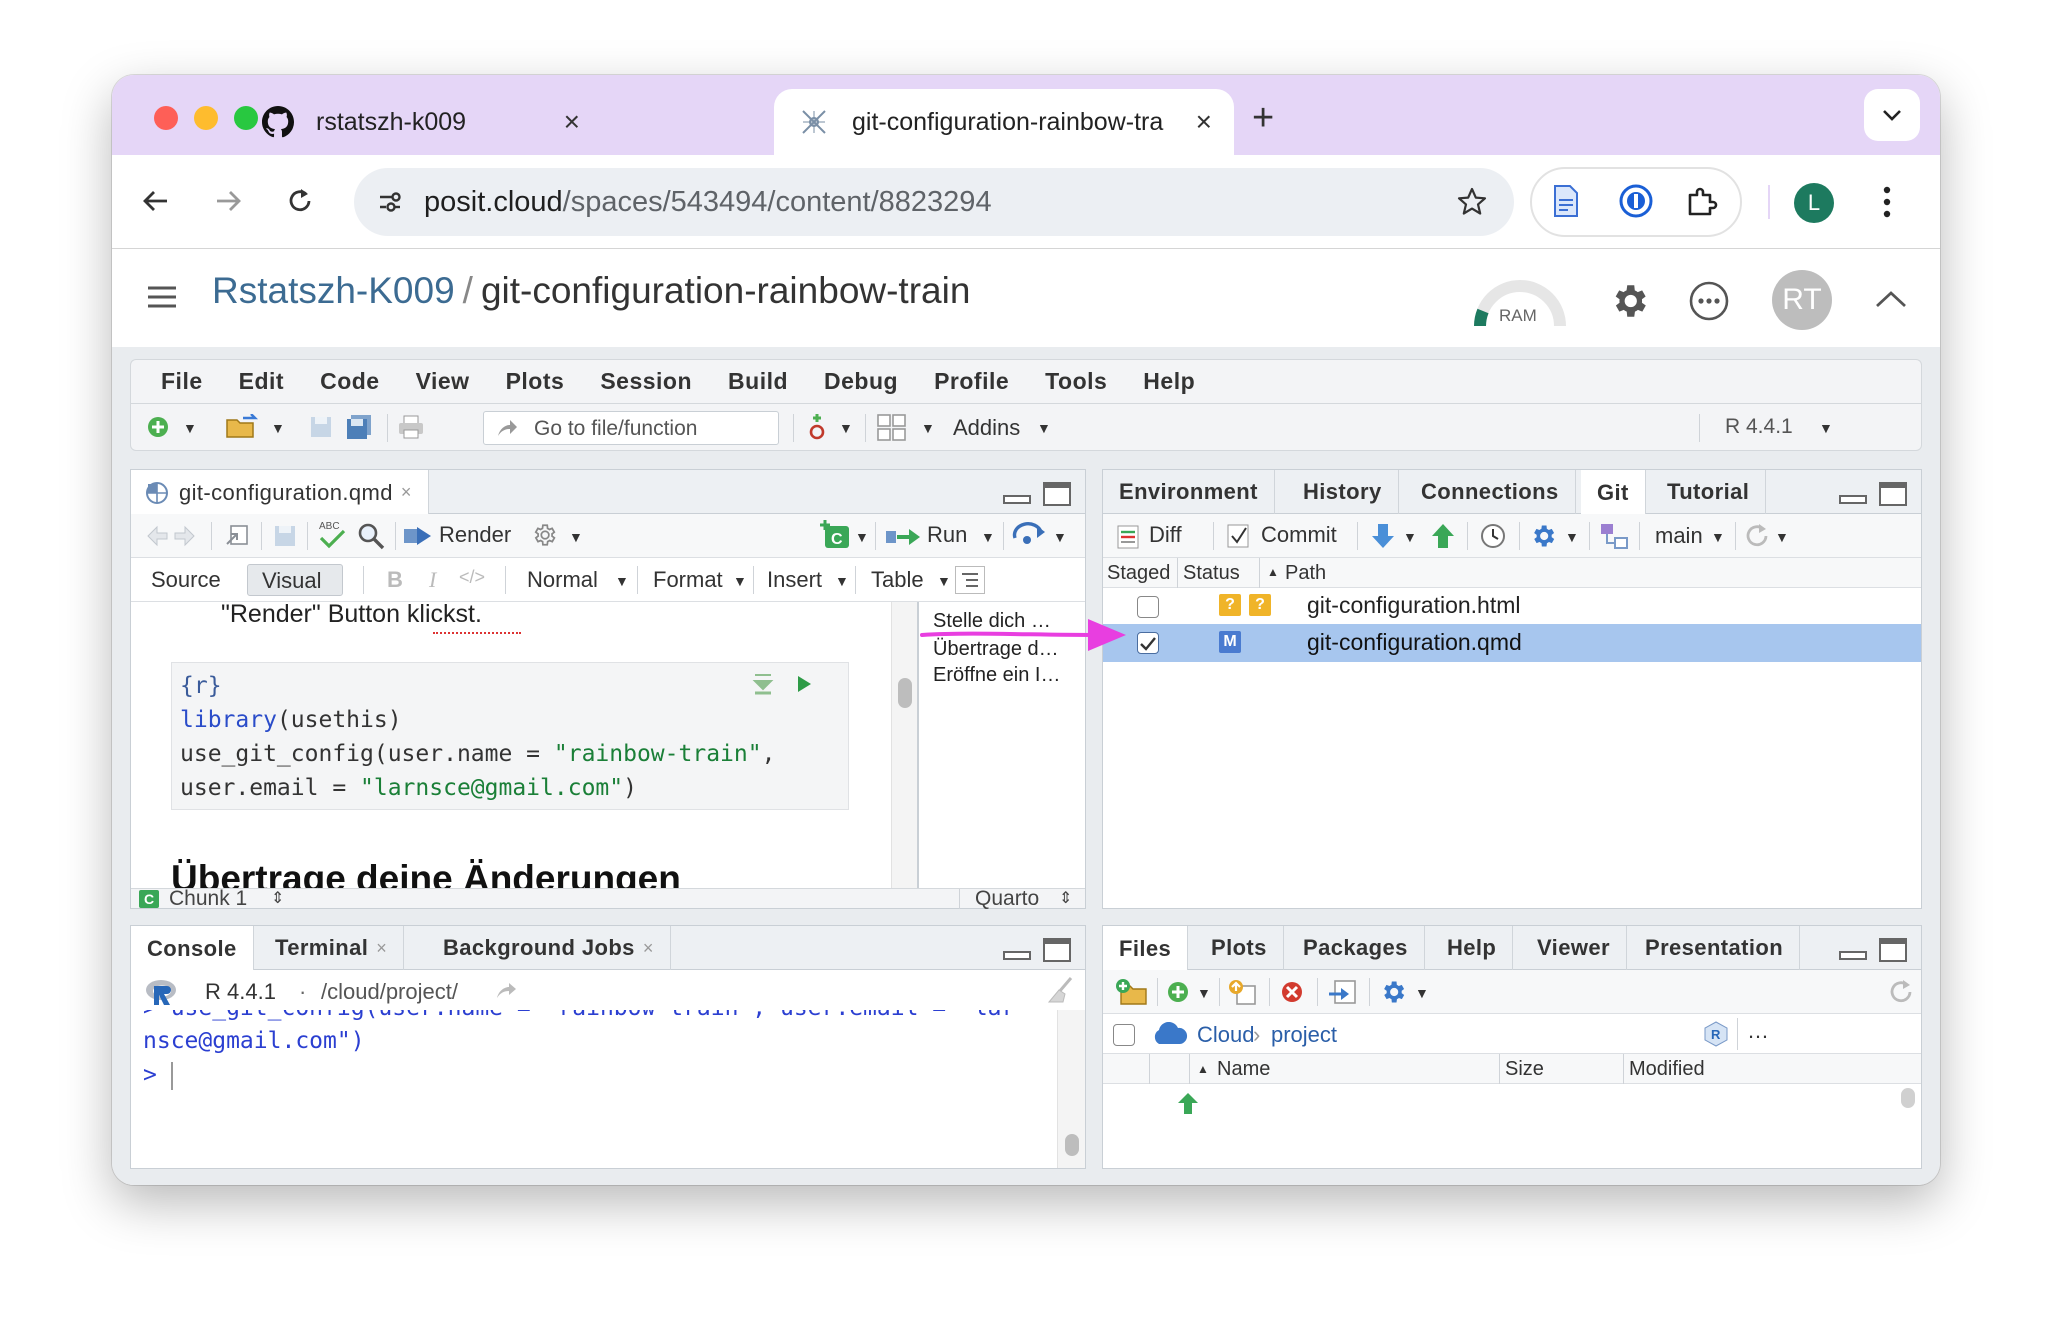  Describe the element at coordinates (1225, 1035) in the screenshot. I see `breadcrumb-cloud: Cloud` at that location.